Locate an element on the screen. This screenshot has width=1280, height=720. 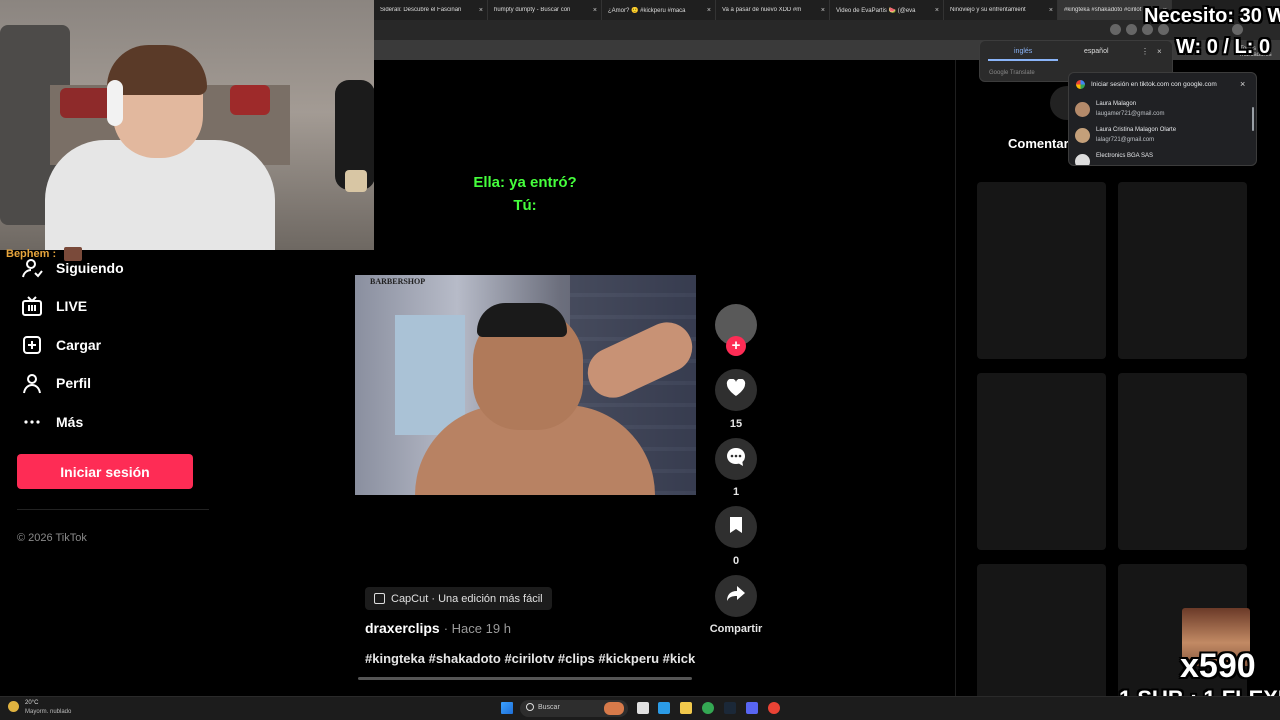
google-translate-label: Google Translate is located at coordinates (1012, 73).